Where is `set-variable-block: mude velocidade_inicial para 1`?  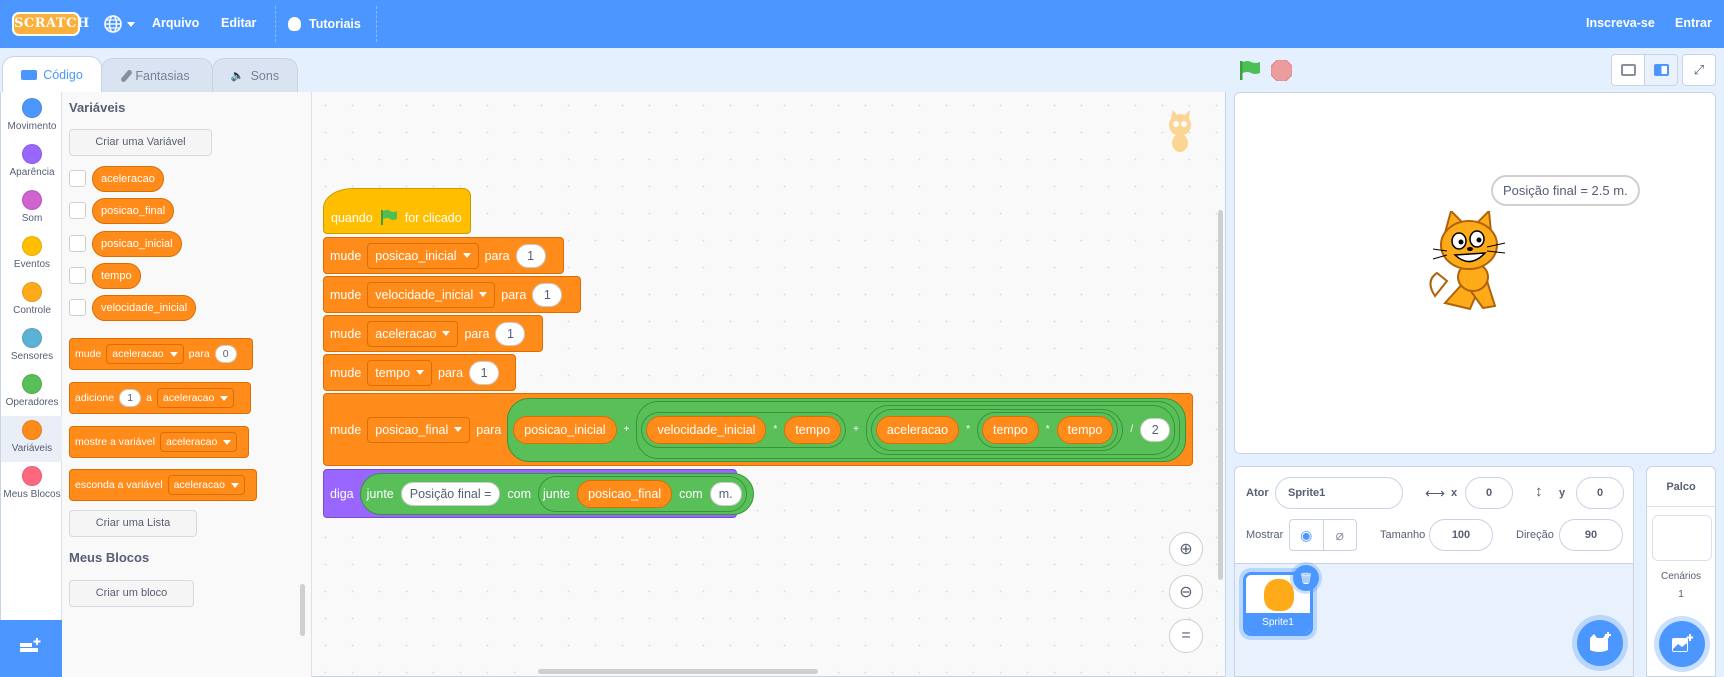 set-variable-block: mude velocidade_inicial para 1 is located at coordinates (452, 294).